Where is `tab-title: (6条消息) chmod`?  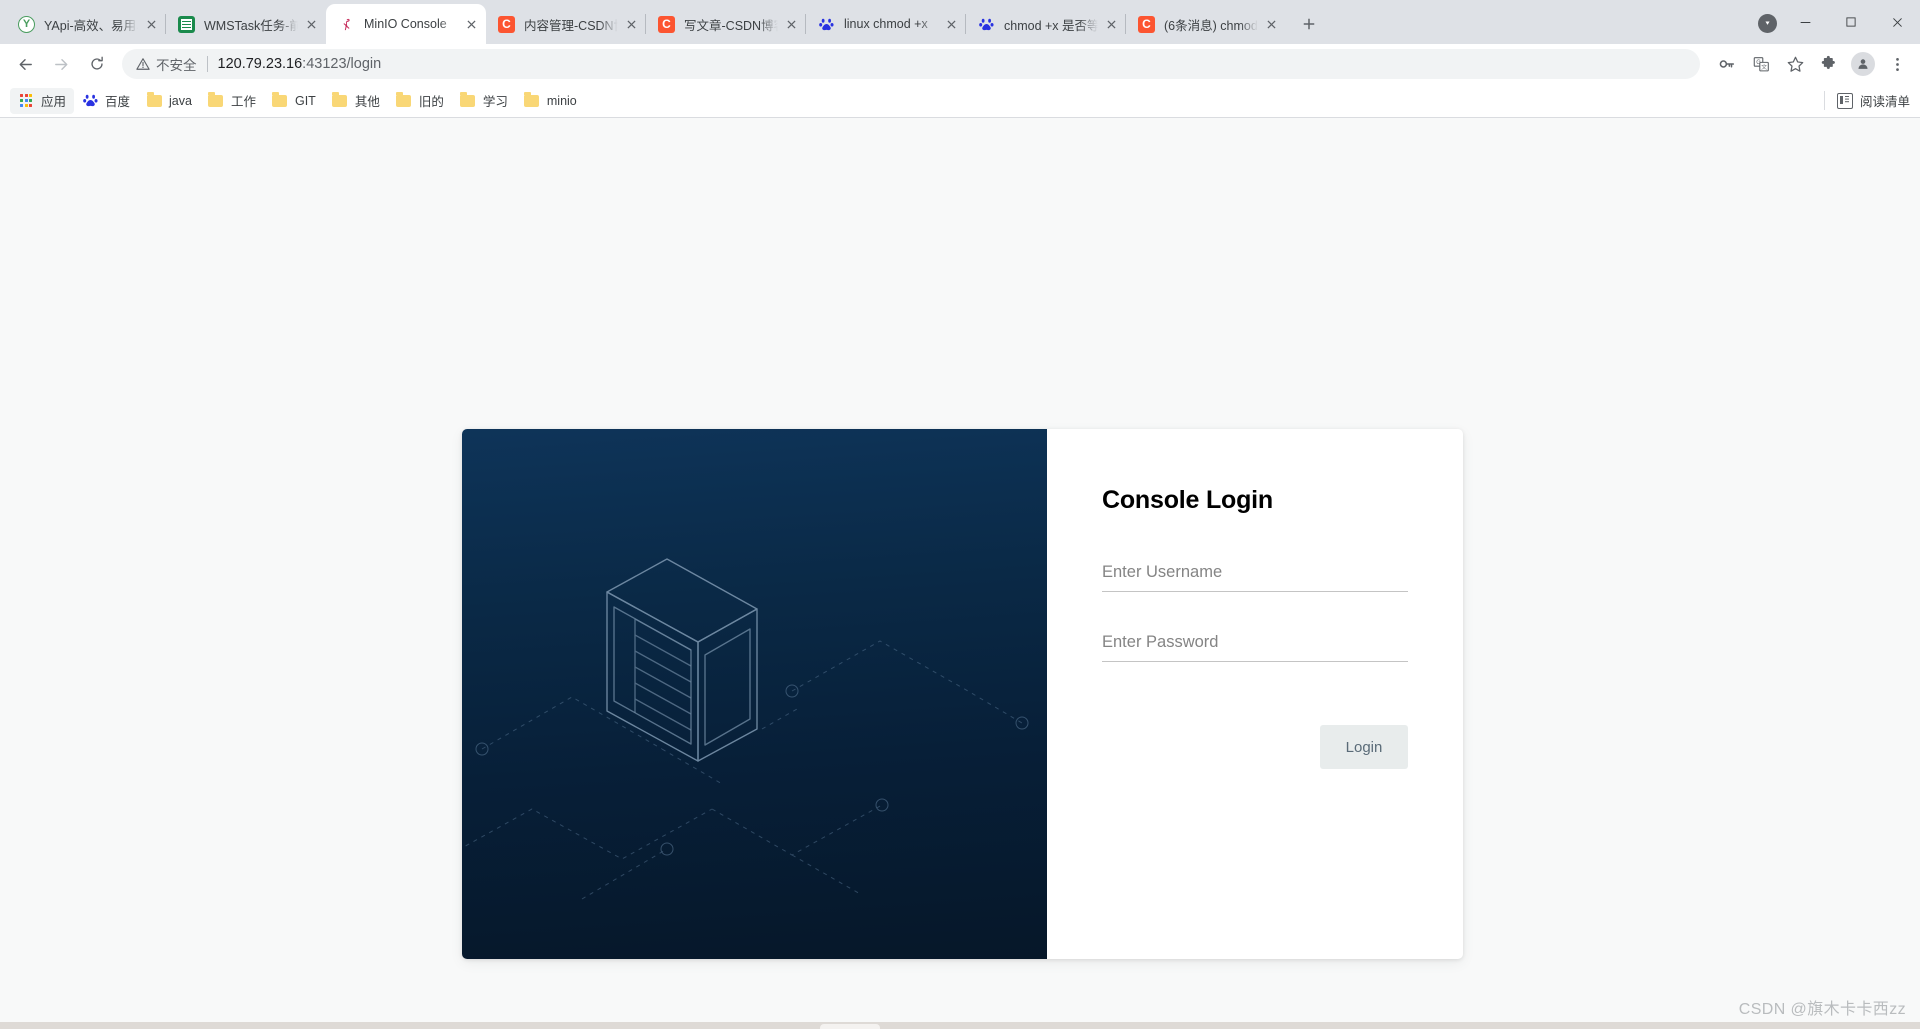 tab-title: (6条消息) chmod is located at coordinates (1211, 25).